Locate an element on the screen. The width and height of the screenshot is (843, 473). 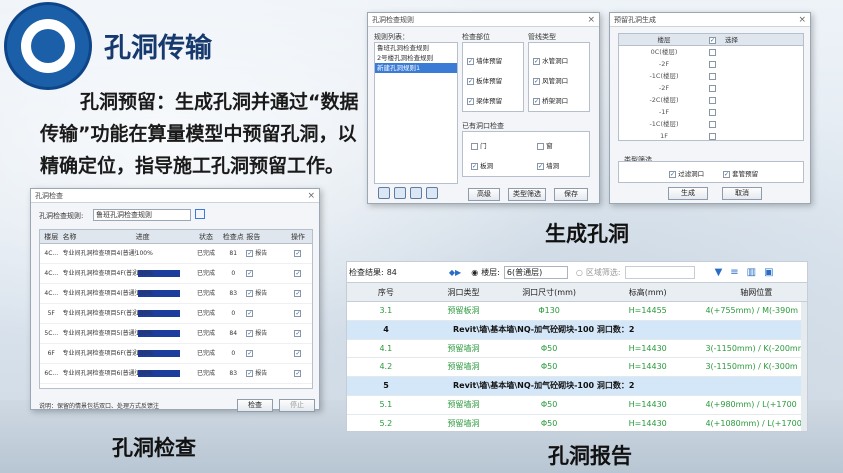
pipe-item: ✓ 桥架洞口 is located at coordinates (550, 100).